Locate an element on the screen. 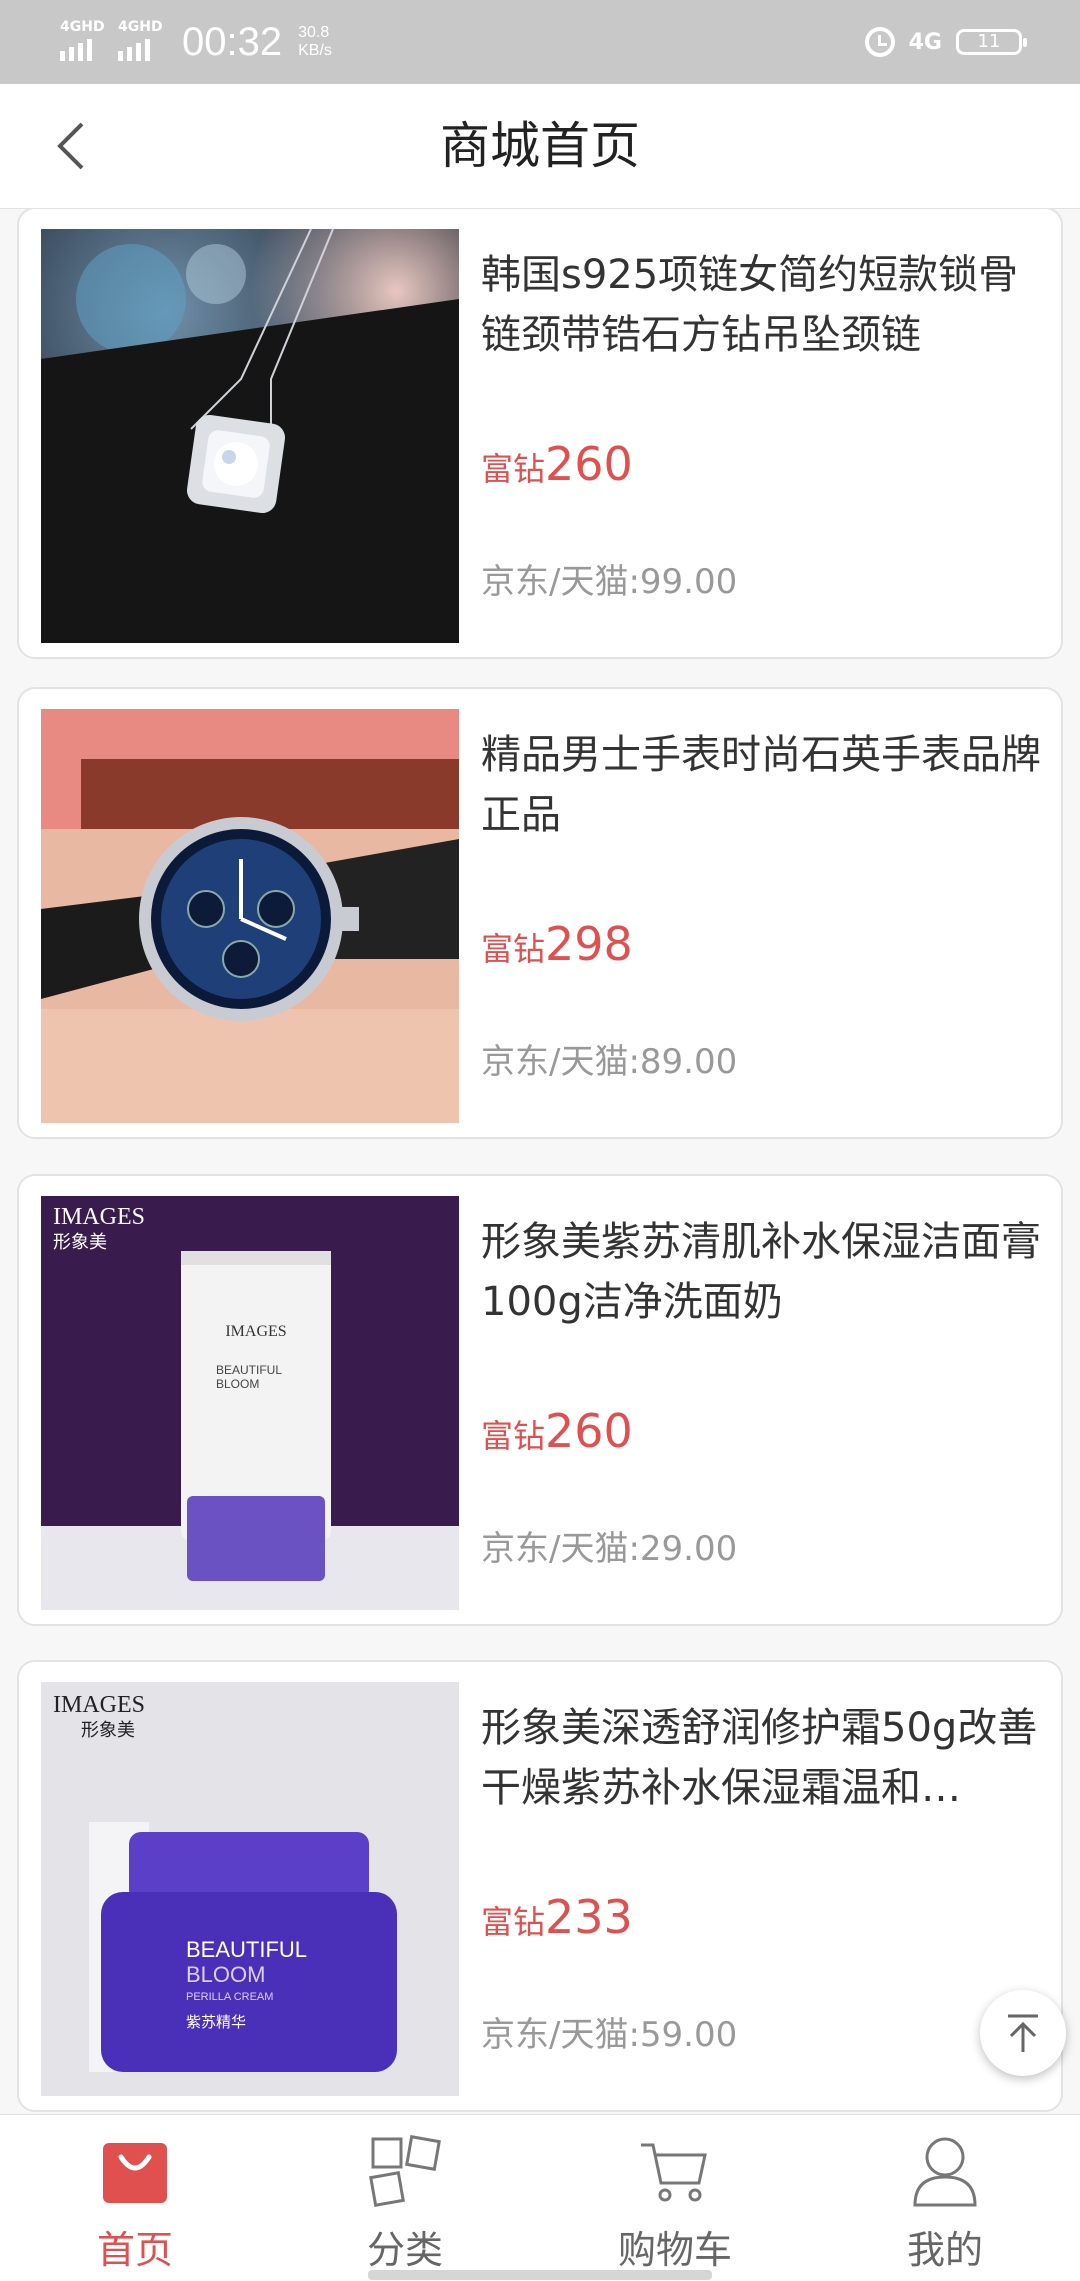 The height and width of the screenshot is (2281, 1080). tab-cart: 购物车 is located at coordinates (675, 2198).